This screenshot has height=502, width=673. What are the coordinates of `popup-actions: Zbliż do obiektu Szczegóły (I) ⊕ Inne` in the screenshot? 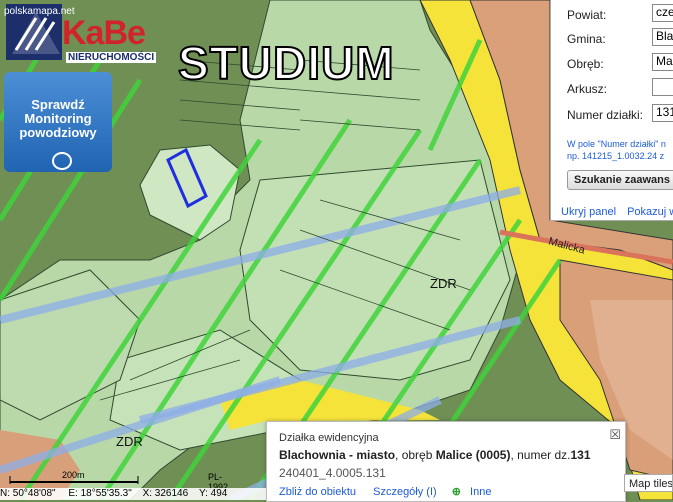 It's located at (385, 491).